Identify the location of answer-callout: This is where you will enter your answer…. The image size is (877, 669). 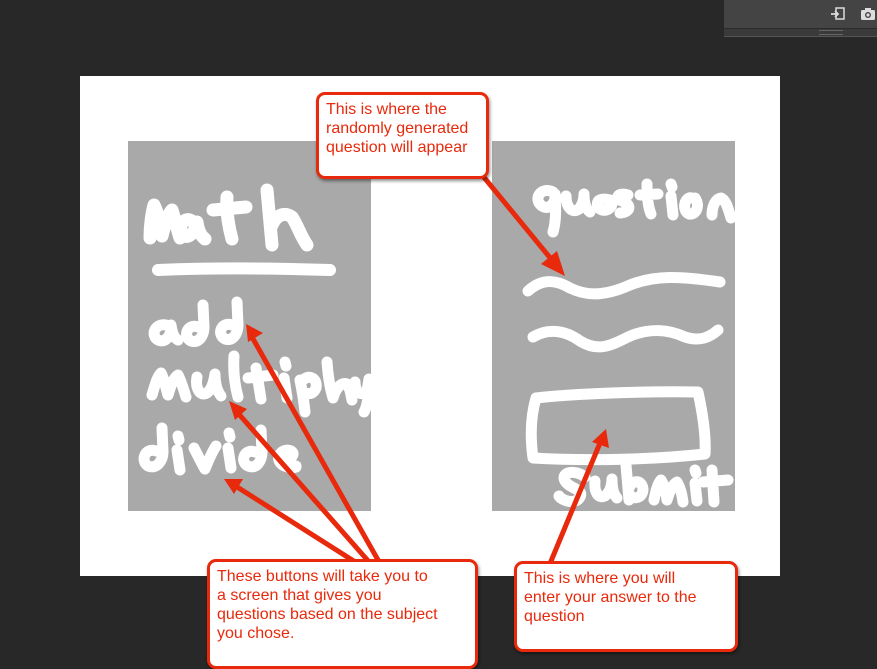
(626, 606).